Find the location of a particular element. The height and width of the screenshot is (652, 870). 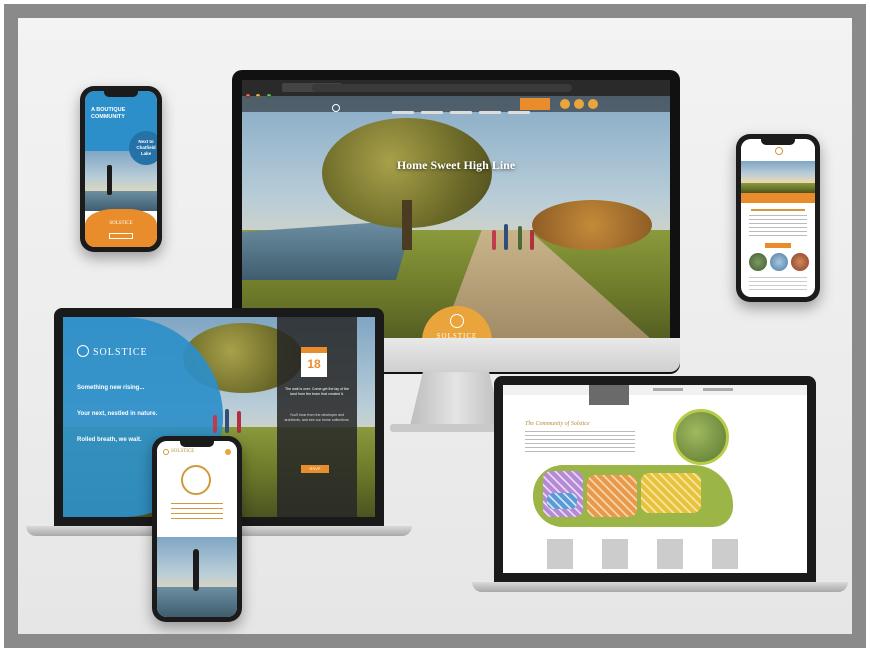

phone-right-banner is located at coordinates (778, 198).